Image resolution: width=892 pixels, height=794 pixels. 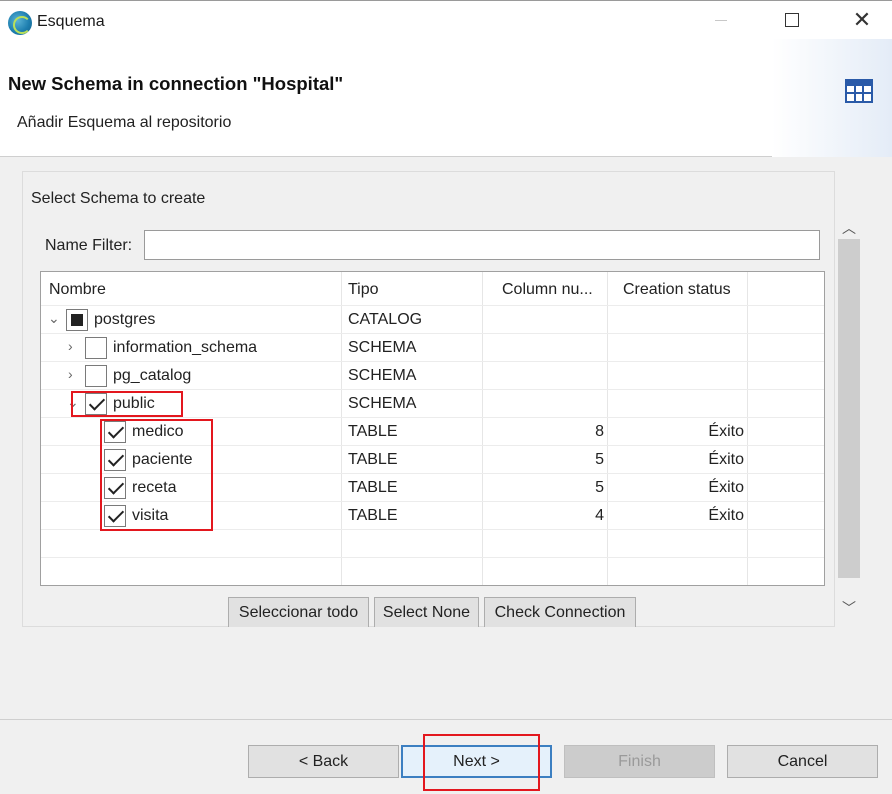 I want to click on vertical-scrollbar: ︿ ﹀, so click(x=849, y=419).